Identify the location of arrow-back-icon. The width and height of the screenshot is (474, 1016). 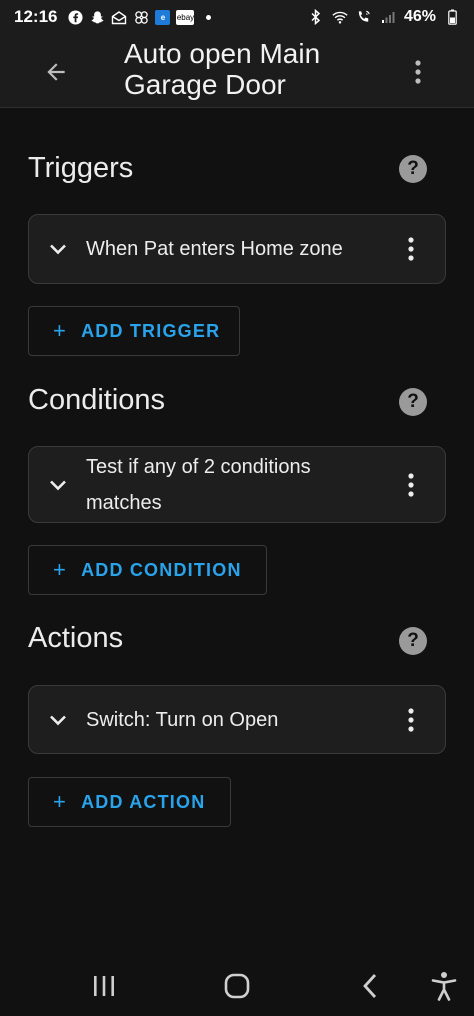
(56, 72).